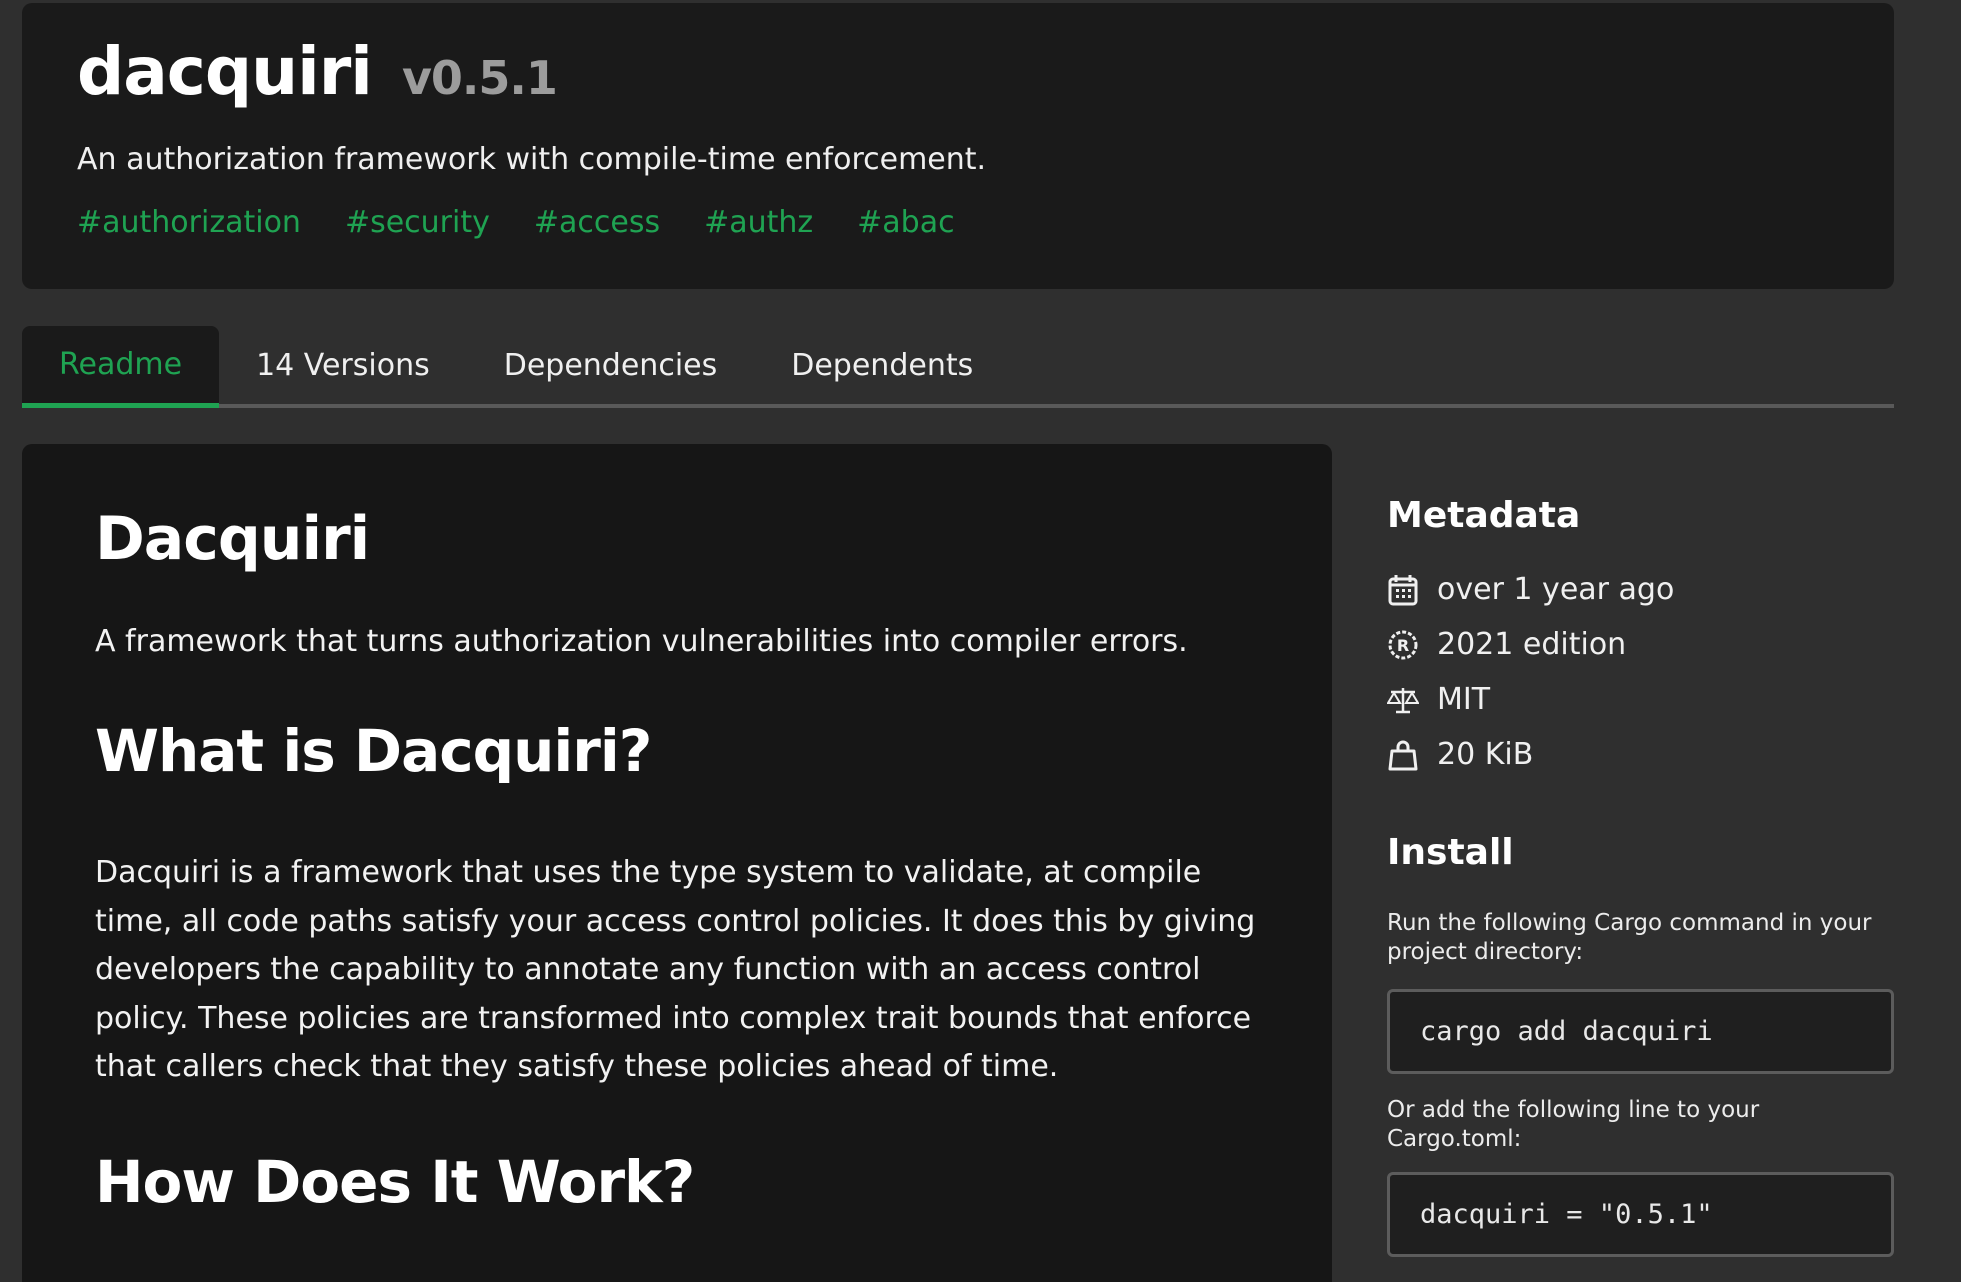 Image resolution: width=1961 pixels, height=1282 pixels. Describe the element at coordinates (232, 539) in the screenshot. I see `readme-title: Dacquiri` at that location.